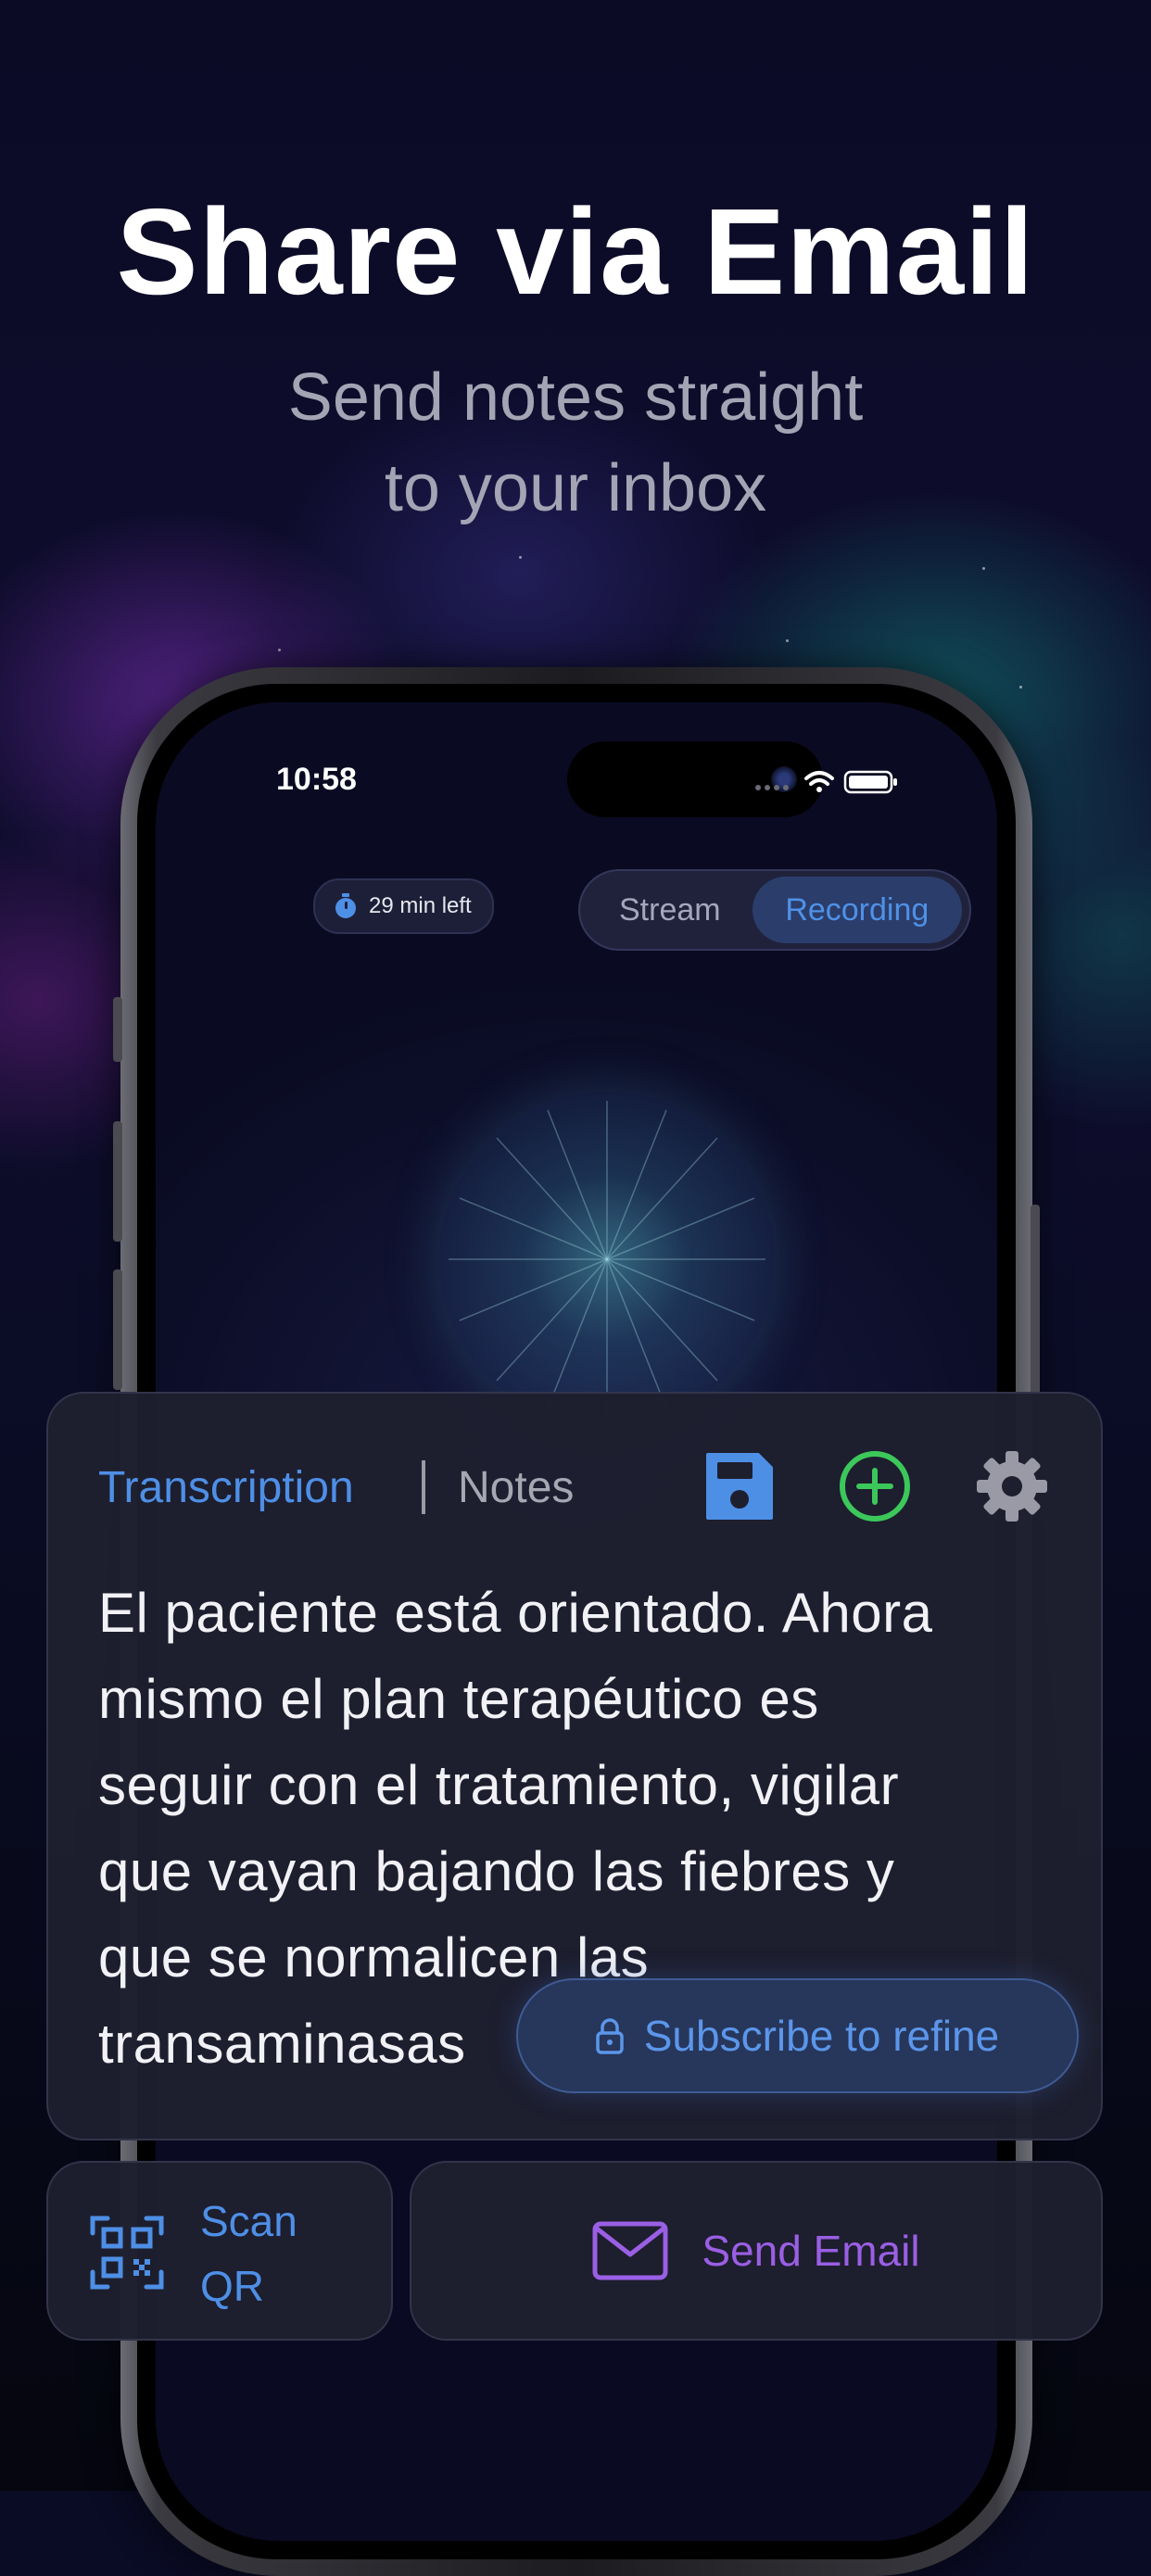 This screenshot has width=1151, height=2576. What do you see at coordinates (316, 780) in the screenshot?
I see `status-time: 10:58` at bounding box center [316, 780].